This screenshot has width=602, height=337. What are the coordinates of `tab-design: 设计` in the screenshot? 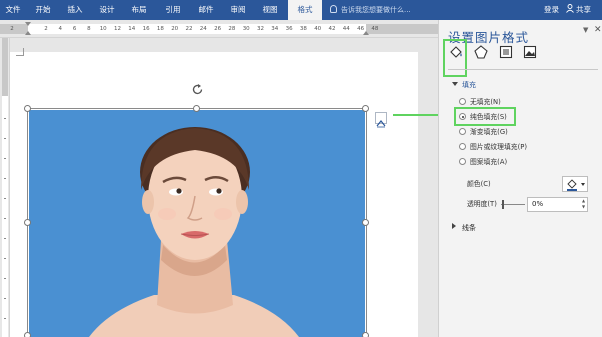 It's located at (107, 10).